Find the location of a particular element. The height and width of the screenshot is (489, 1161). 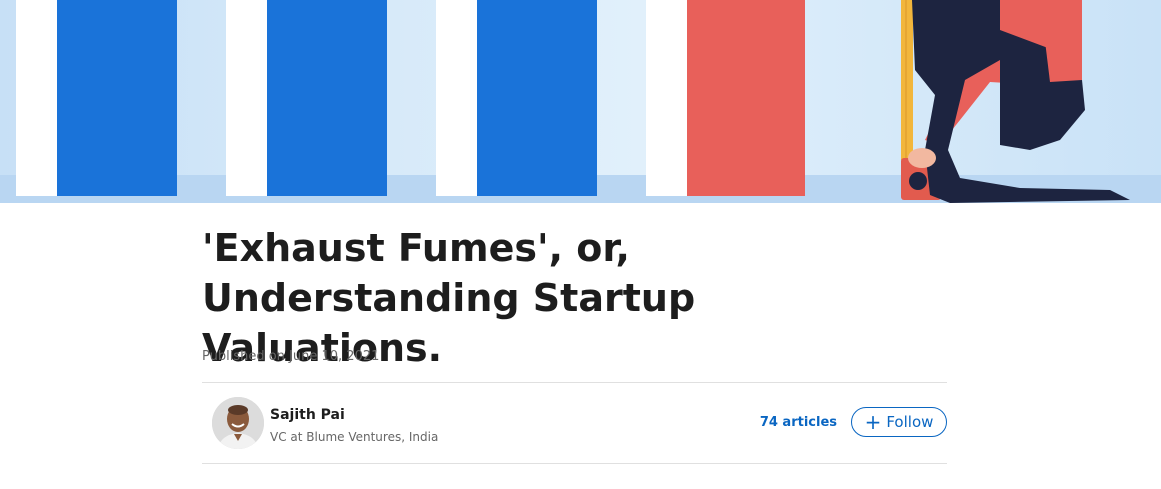

follow-button-label: Follow is located at coordinates (910, 422).